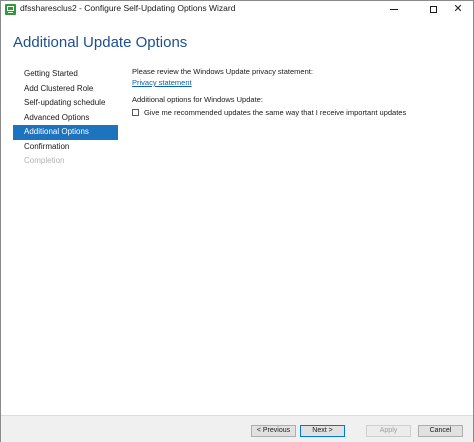 This screenshot has width=474, height=442. I want to click on nav-item-advanced-options: Advanced Options, so click(65, 118).